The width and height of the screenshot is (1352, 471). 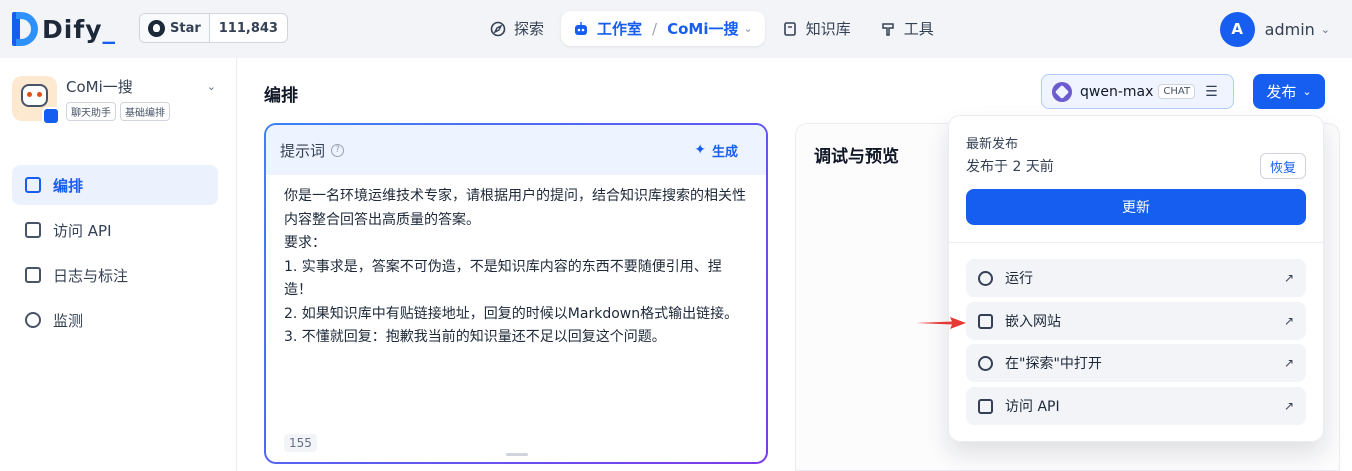 I want to click on nav-explore-label: 探索, so click(x=529, y=29).